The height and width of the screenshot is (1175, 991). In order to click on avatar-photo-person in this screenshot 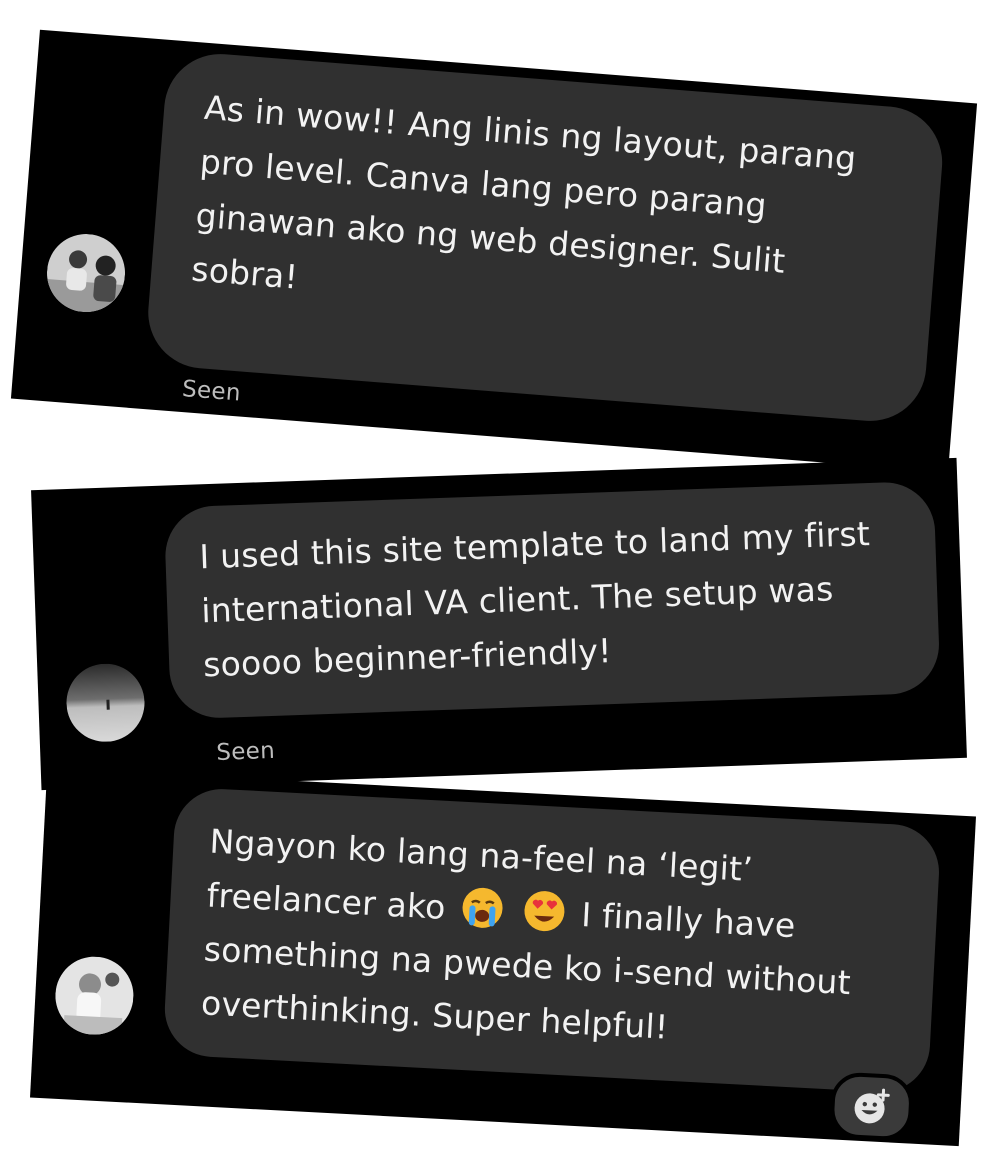, I will do `click(94, 995)`.